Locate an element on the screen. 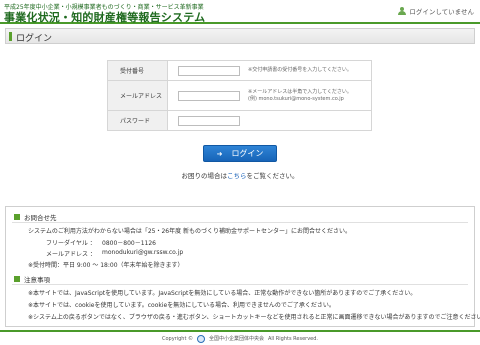  freedial-value: 0800－800－1126 is located at coordinates (129, 243).